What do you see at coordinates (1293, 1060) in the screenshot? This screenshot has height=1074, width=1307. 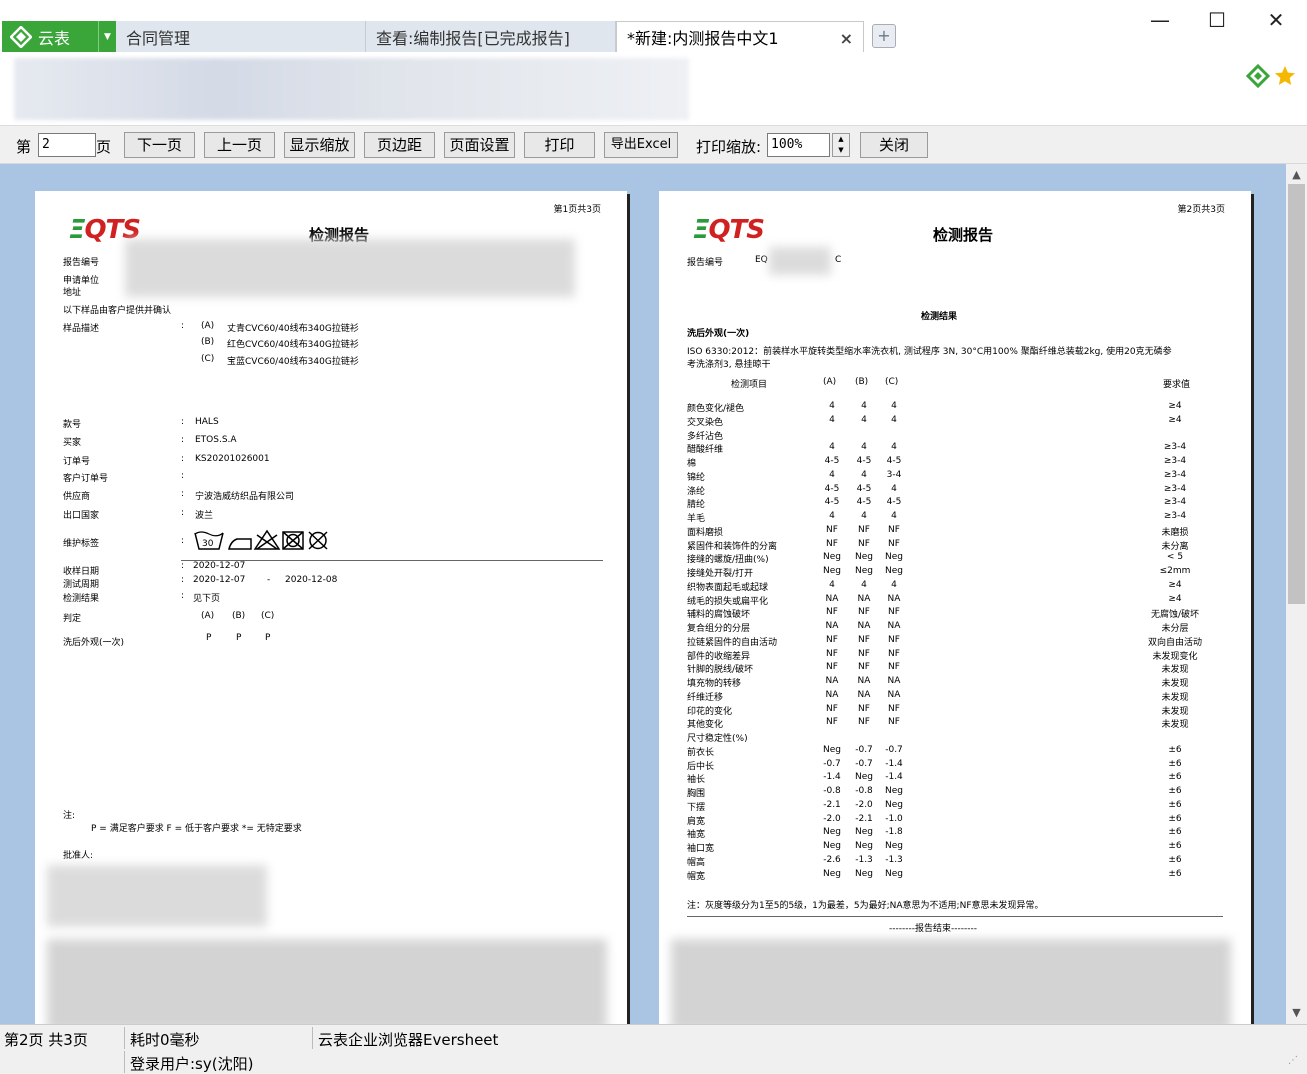 I see `resize-grip-icon: ⋰` at bounding box center [1293, 1060].